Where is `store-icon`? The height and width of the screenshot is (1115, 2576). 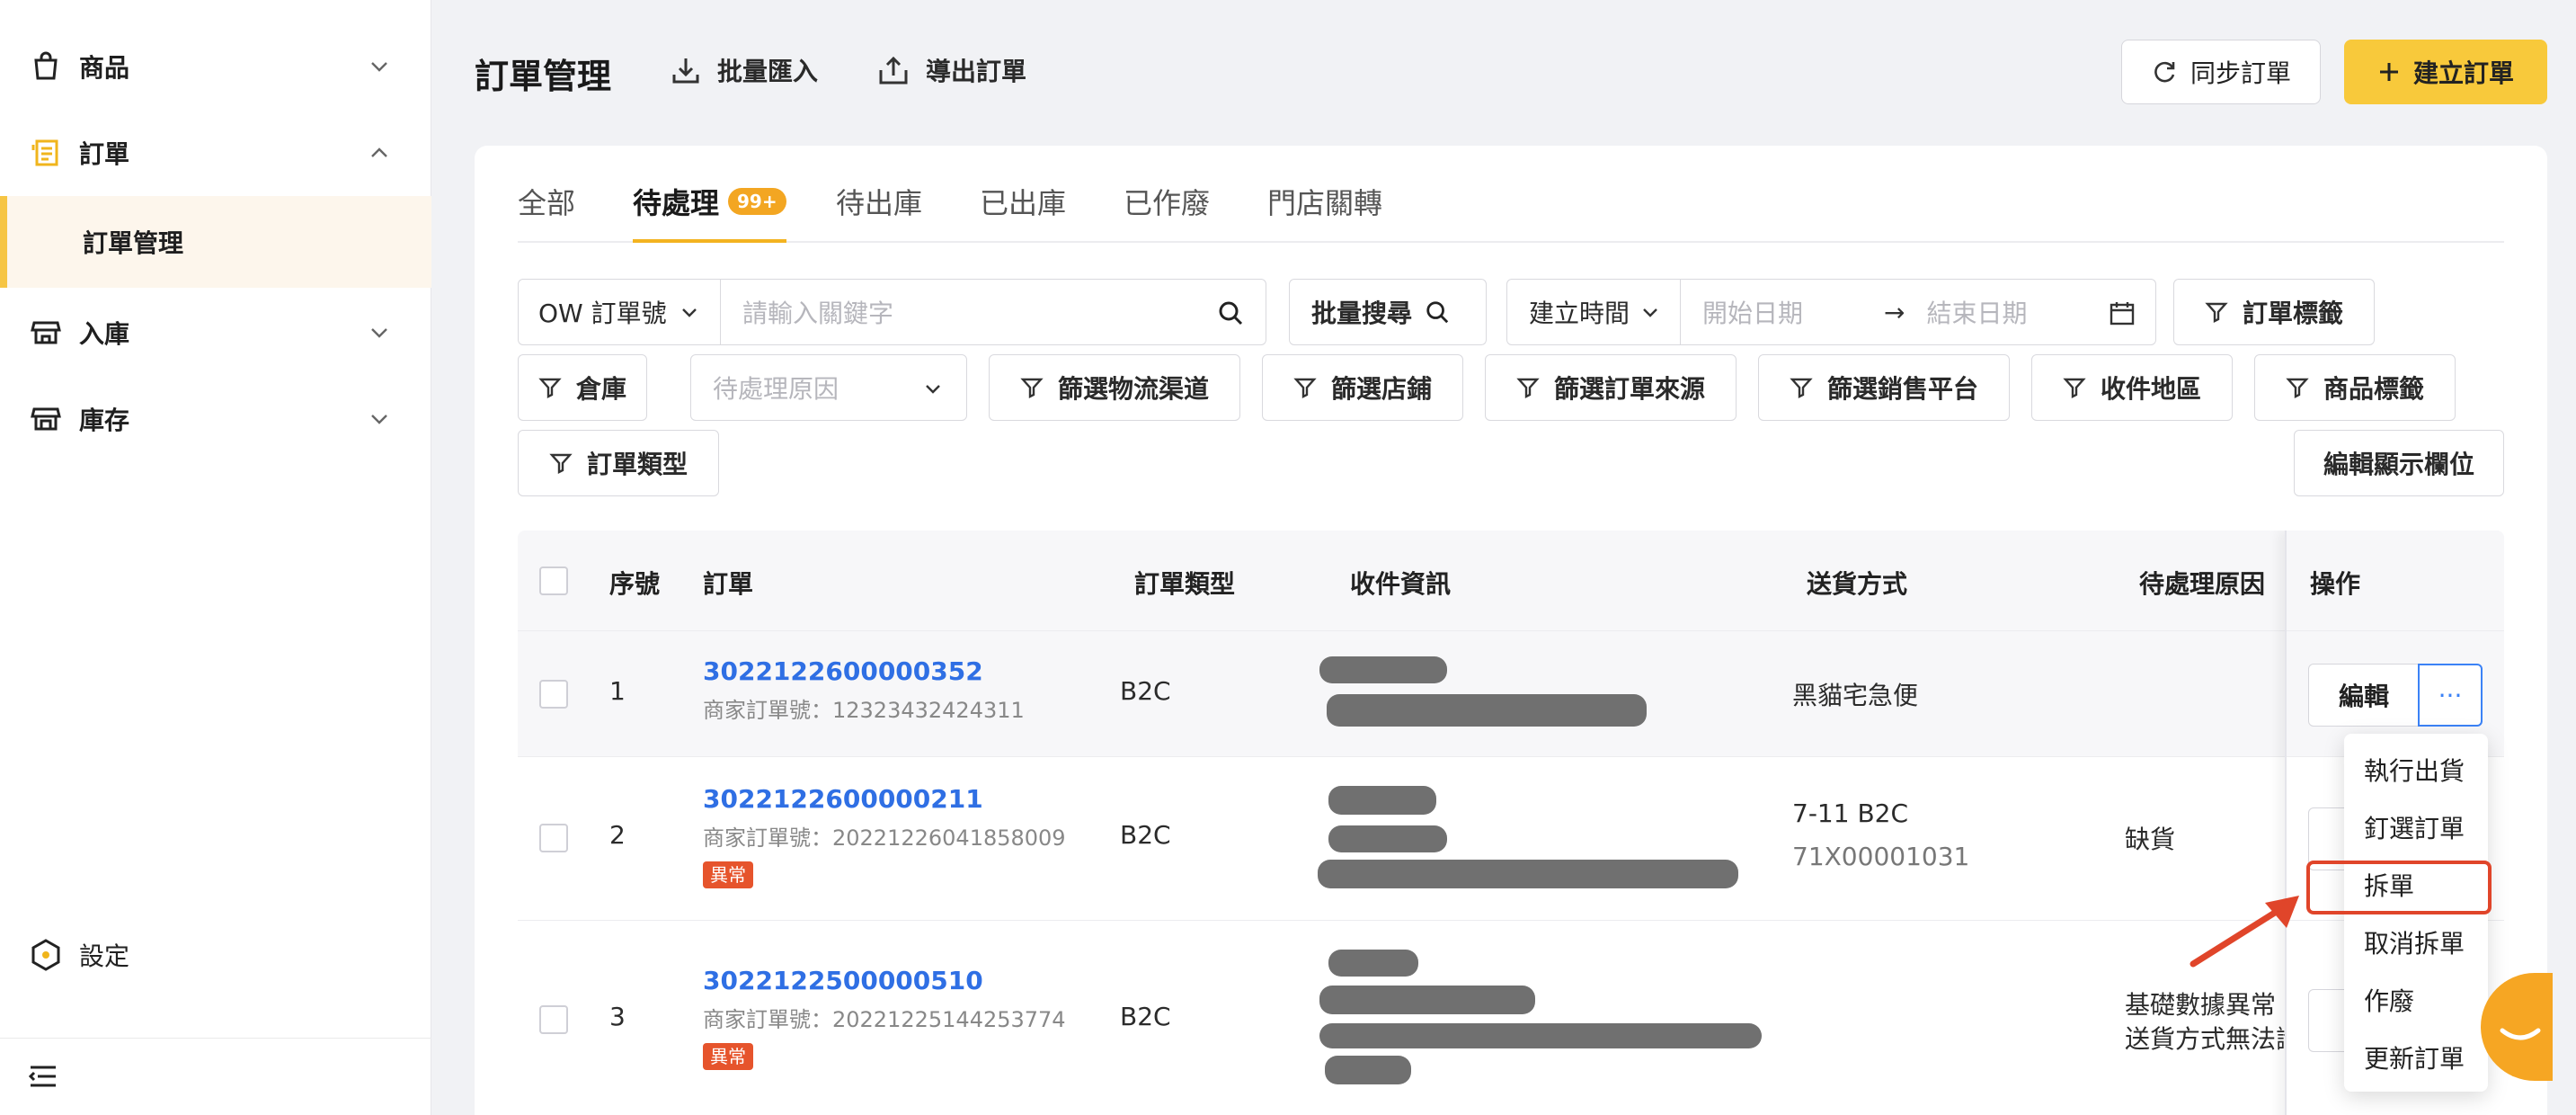 store-icon is located at coordinates (46, 333).